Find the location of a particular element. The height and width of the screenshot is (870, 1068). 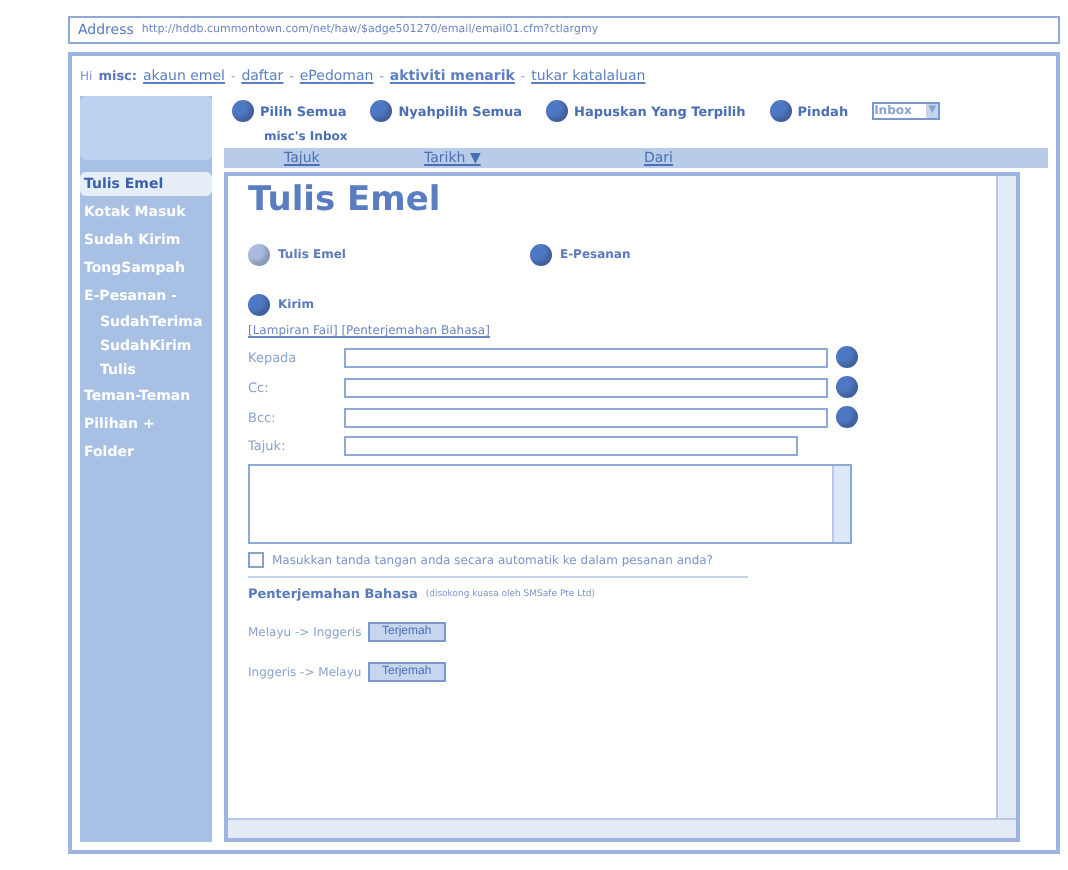

signature-checkbox is located at coordinates (256, 560).